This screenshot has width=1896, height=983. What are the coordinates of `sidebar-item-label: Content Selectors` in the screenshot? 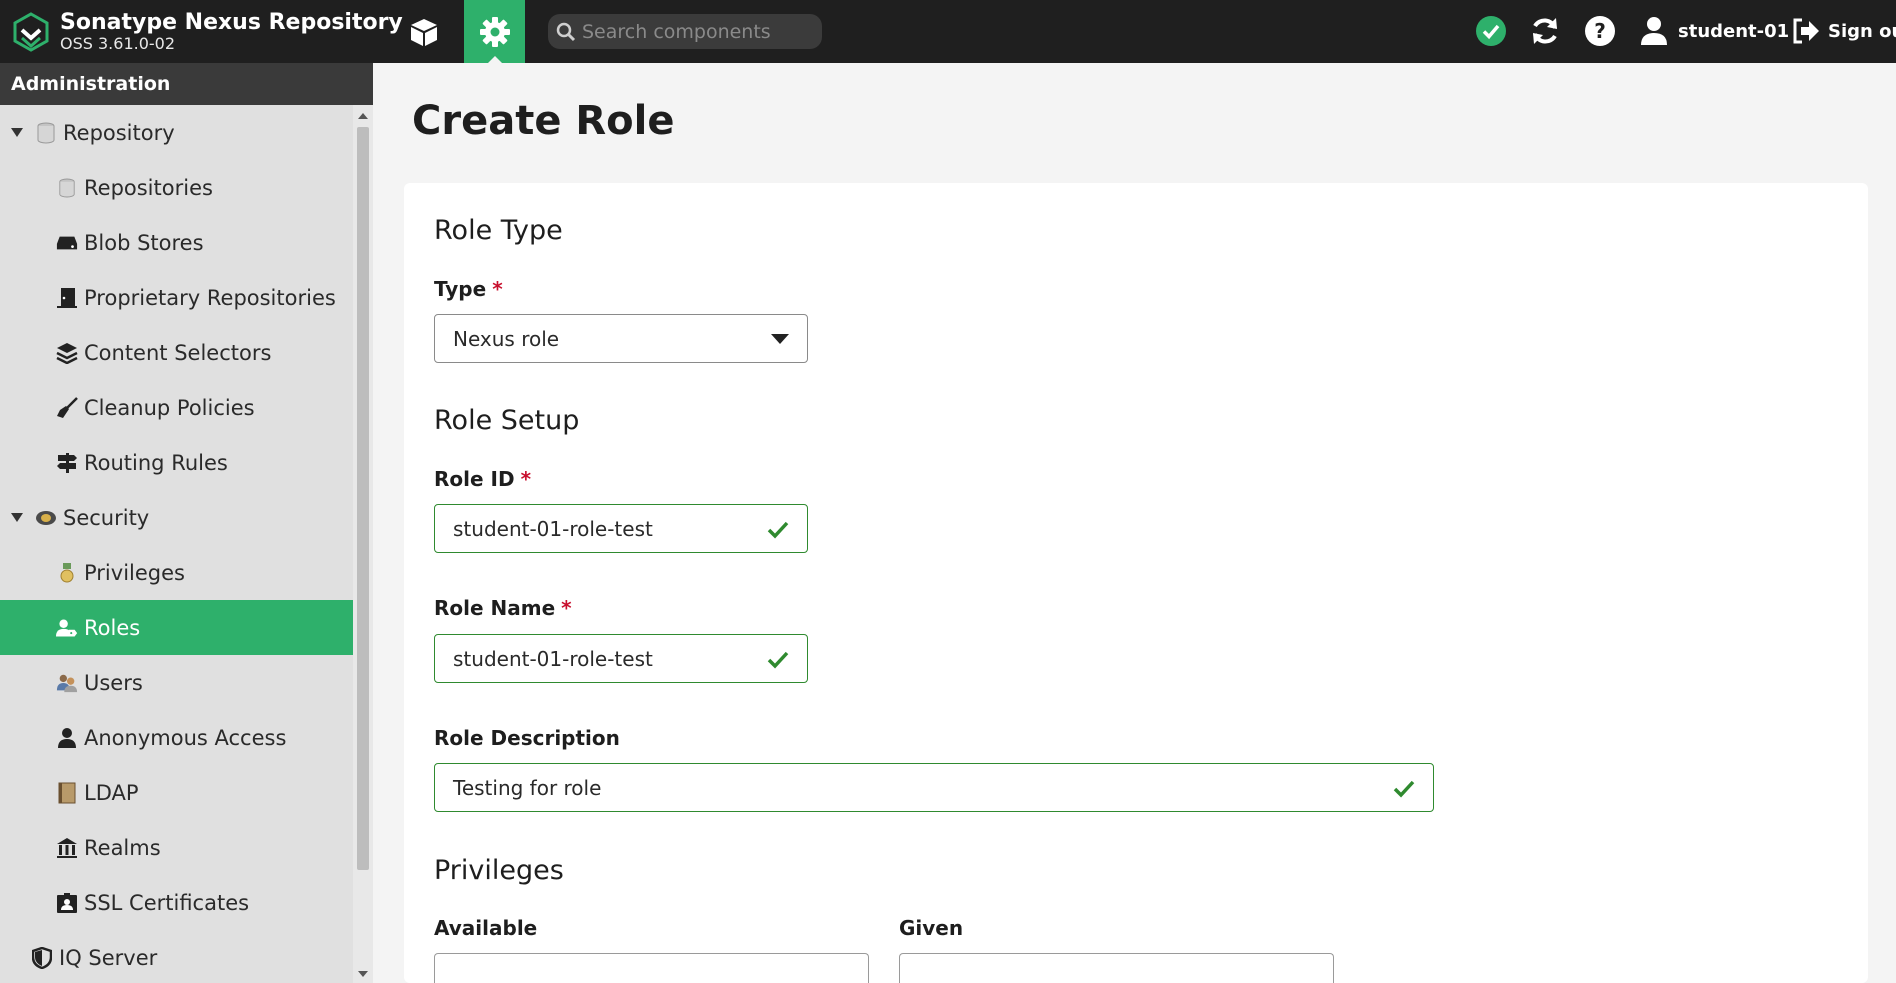 It's located at (178, 352).